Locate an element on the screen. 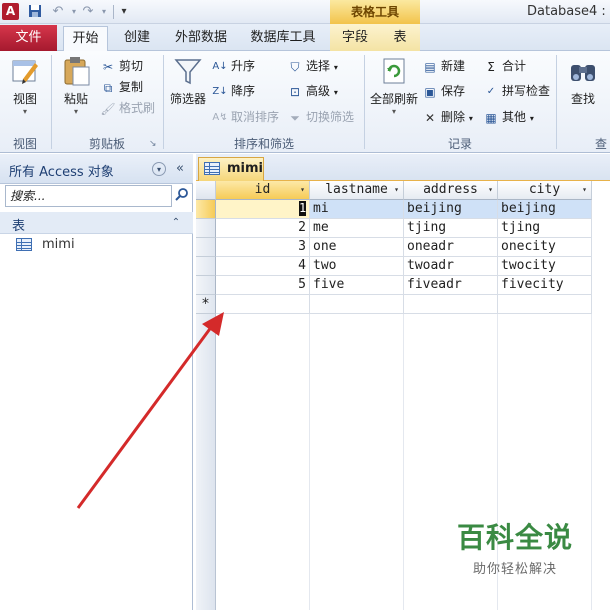 Image resolution: width=610 pixels, height=610 pixels. nav-group-tables: 表 ⌃ is located at coordinates (96, 223).